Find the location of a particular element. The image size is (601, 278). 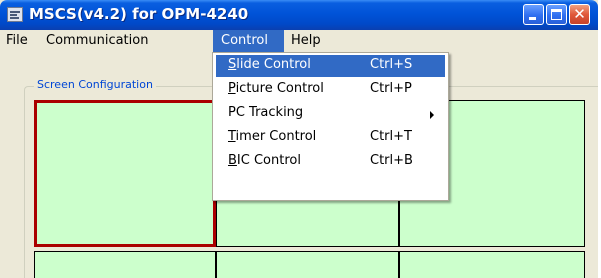

menu-communication: Communication is located at coordinates (97, 41).